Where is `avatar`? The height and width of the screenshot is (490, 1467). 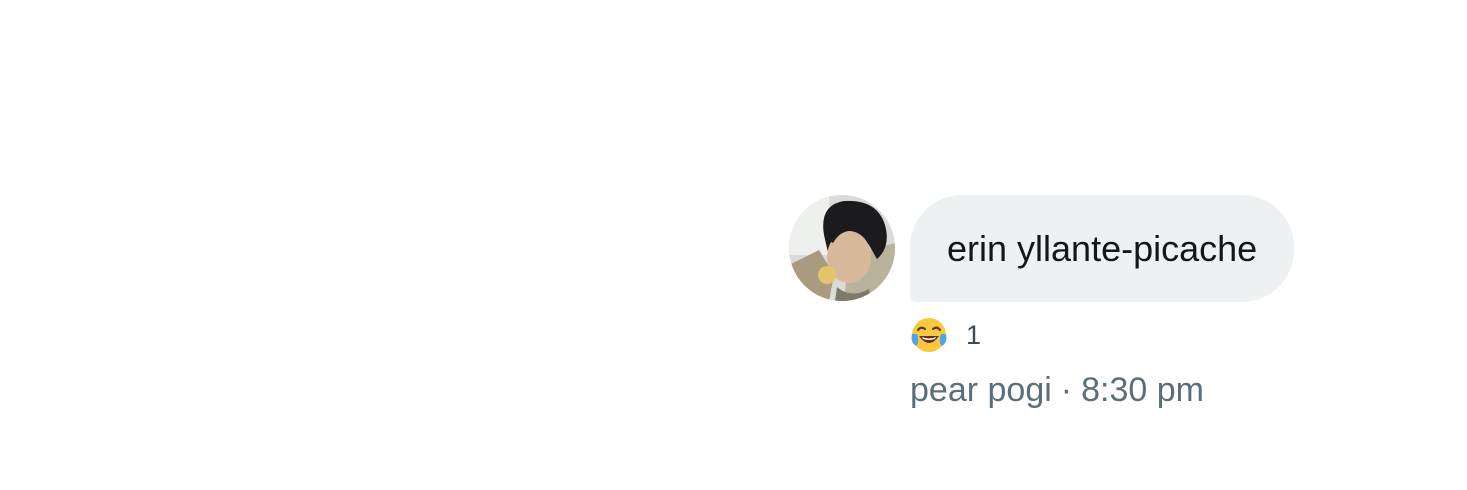
avatar is located at coordinates (842, 248).